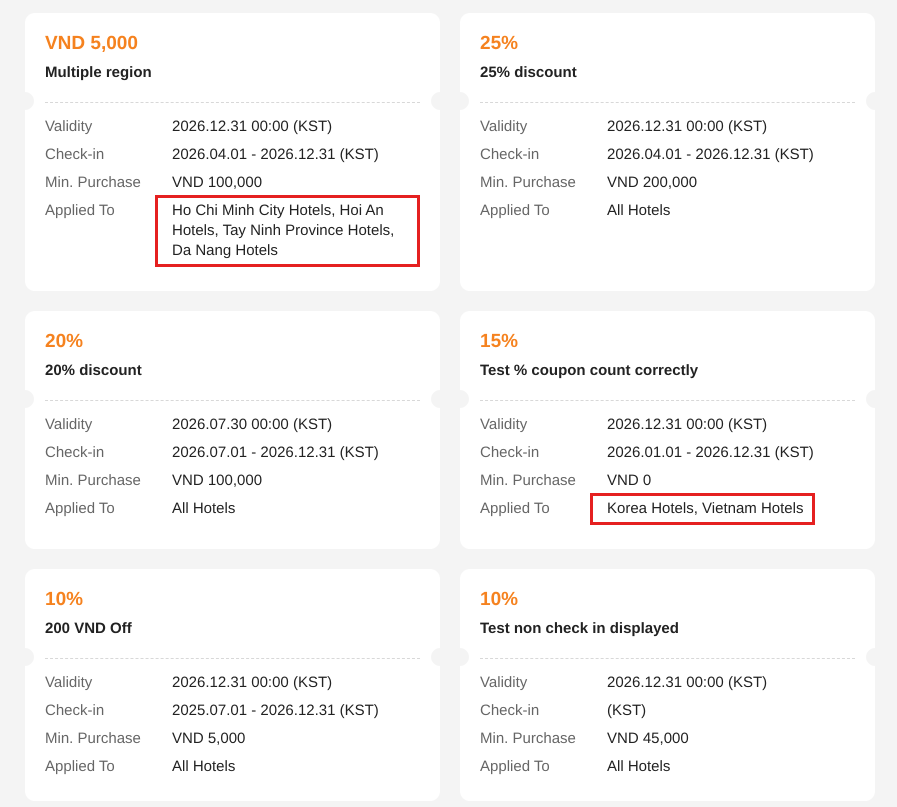  What do you see at coordinates (652, 183) in the screenshot?
I see `detail-value: VND 200,000` at bounding box center [652, 183].